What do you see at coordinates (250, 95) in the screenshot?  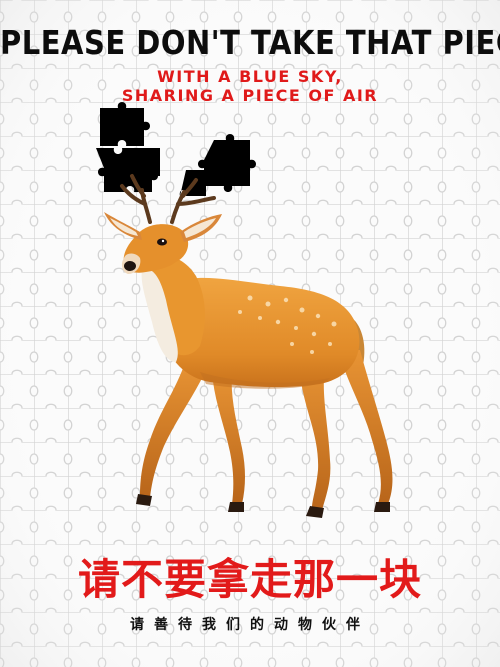 I see `subline-2: SHARING A PIECE OF AIR` at bounding box center [250, 95].